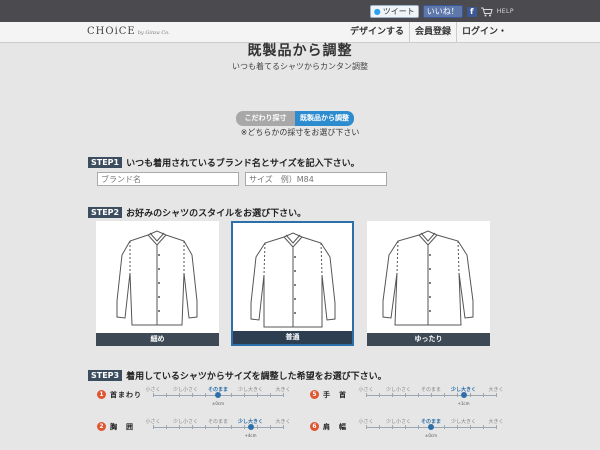  What do you see at coordinates (292, 337) in the screenshot?
I see `style-label-regular: 普通` at bounding box center [292, 337].